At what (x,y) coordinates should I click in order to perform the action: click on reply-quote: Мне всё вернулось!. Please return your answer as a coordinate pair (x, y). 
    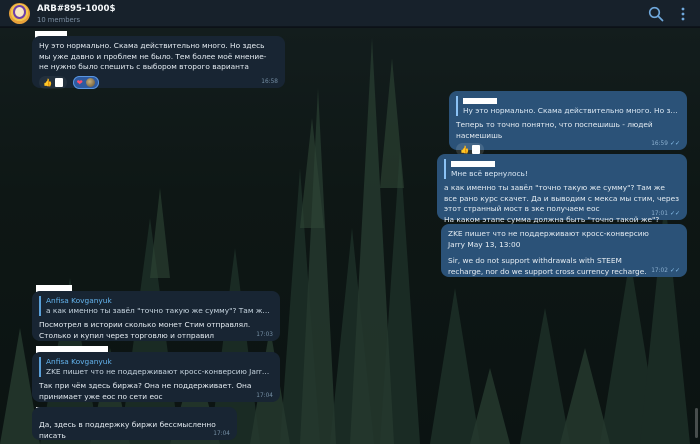
    Looking at the image, I should click on (562, 169).